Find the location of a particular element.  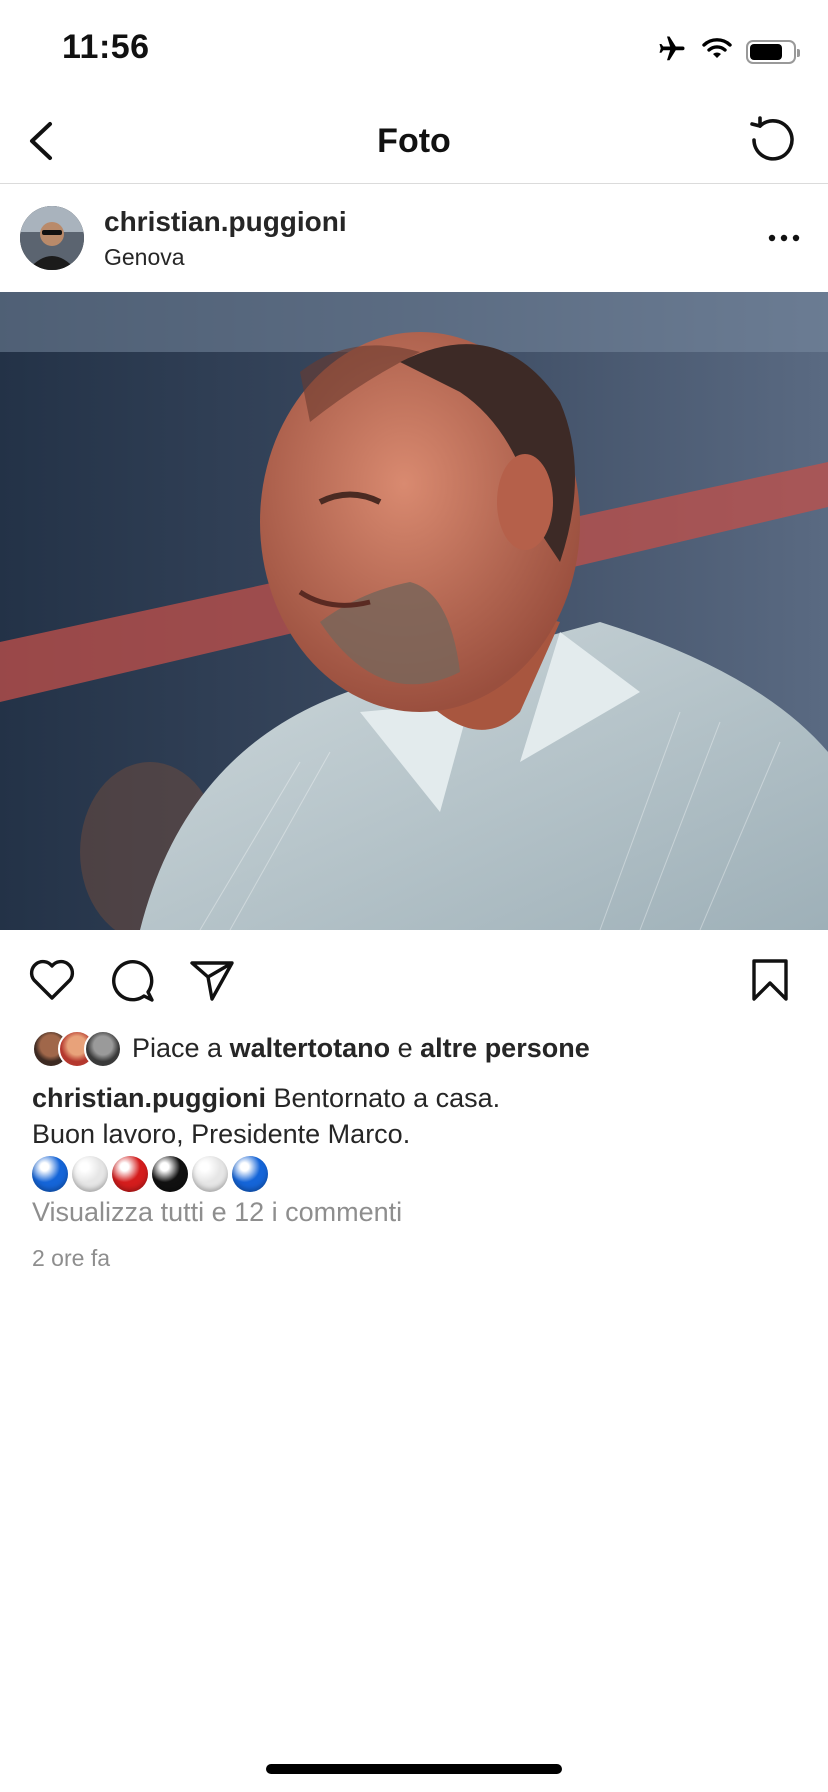

more-icon is located at coordinates (784, 238).